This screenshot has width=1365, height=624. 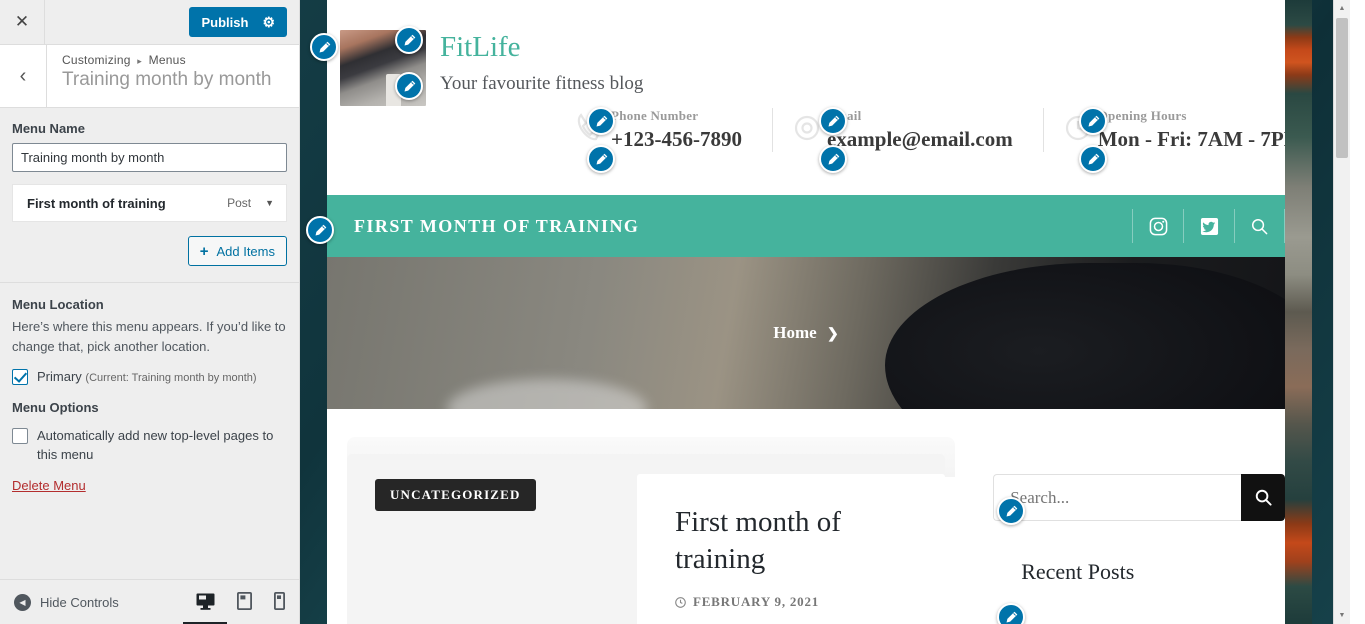 What do you see at coordinates (149, 22) in the screenshot?
I see `customizer-topbar: ✕ Publish ⚙` at bounding box center [149, 22].